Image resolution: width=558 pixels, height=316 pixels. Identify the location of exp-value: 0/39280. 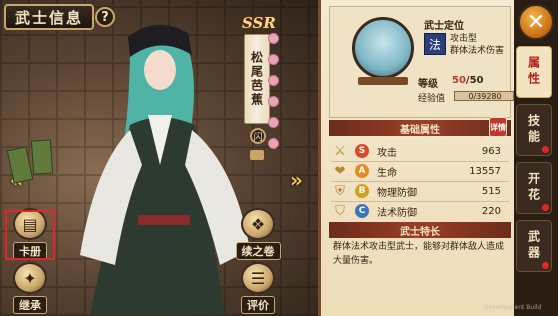
(485, 96).